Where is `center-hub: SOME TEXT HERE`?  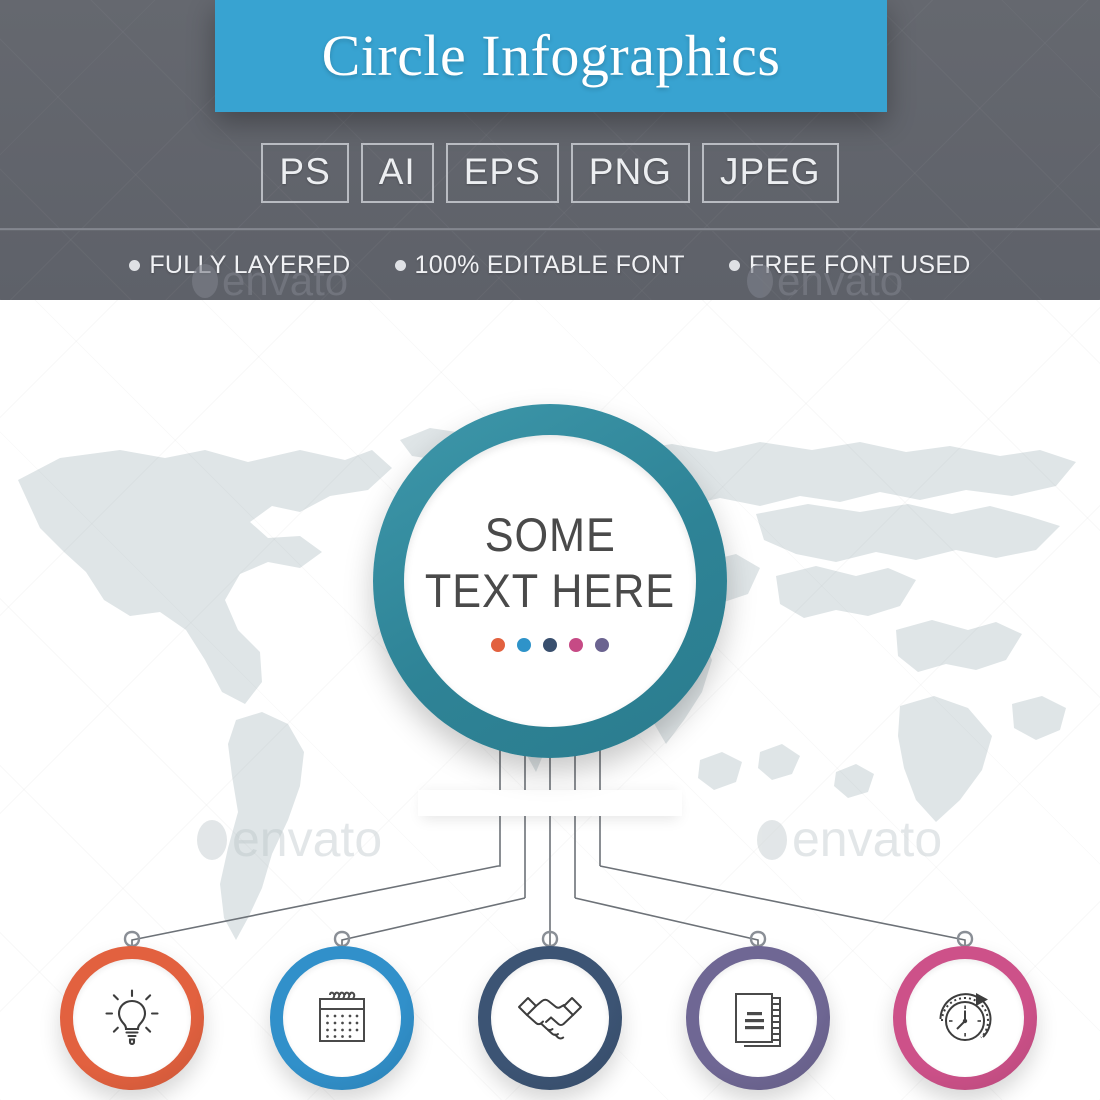
center-hub: SOME TEXT HERE is located at coordinates (550, 581).